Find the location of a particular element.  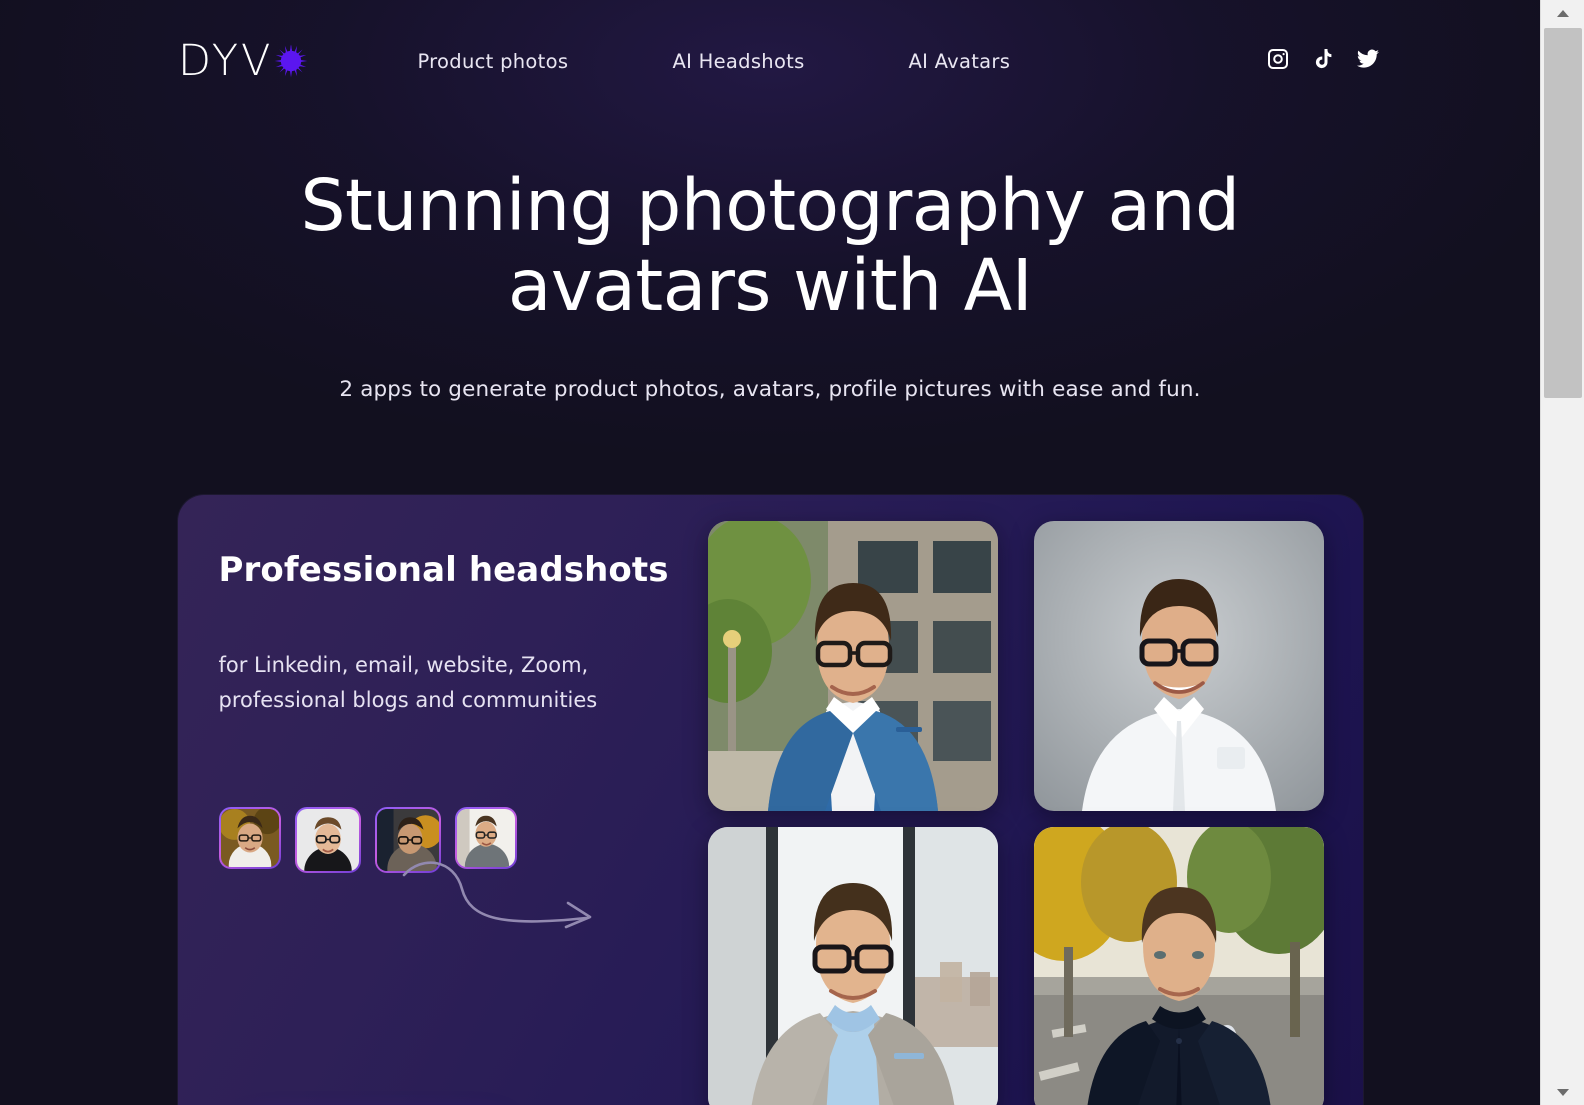

vertical-scrollbar is located at coordinates (1562, 552).